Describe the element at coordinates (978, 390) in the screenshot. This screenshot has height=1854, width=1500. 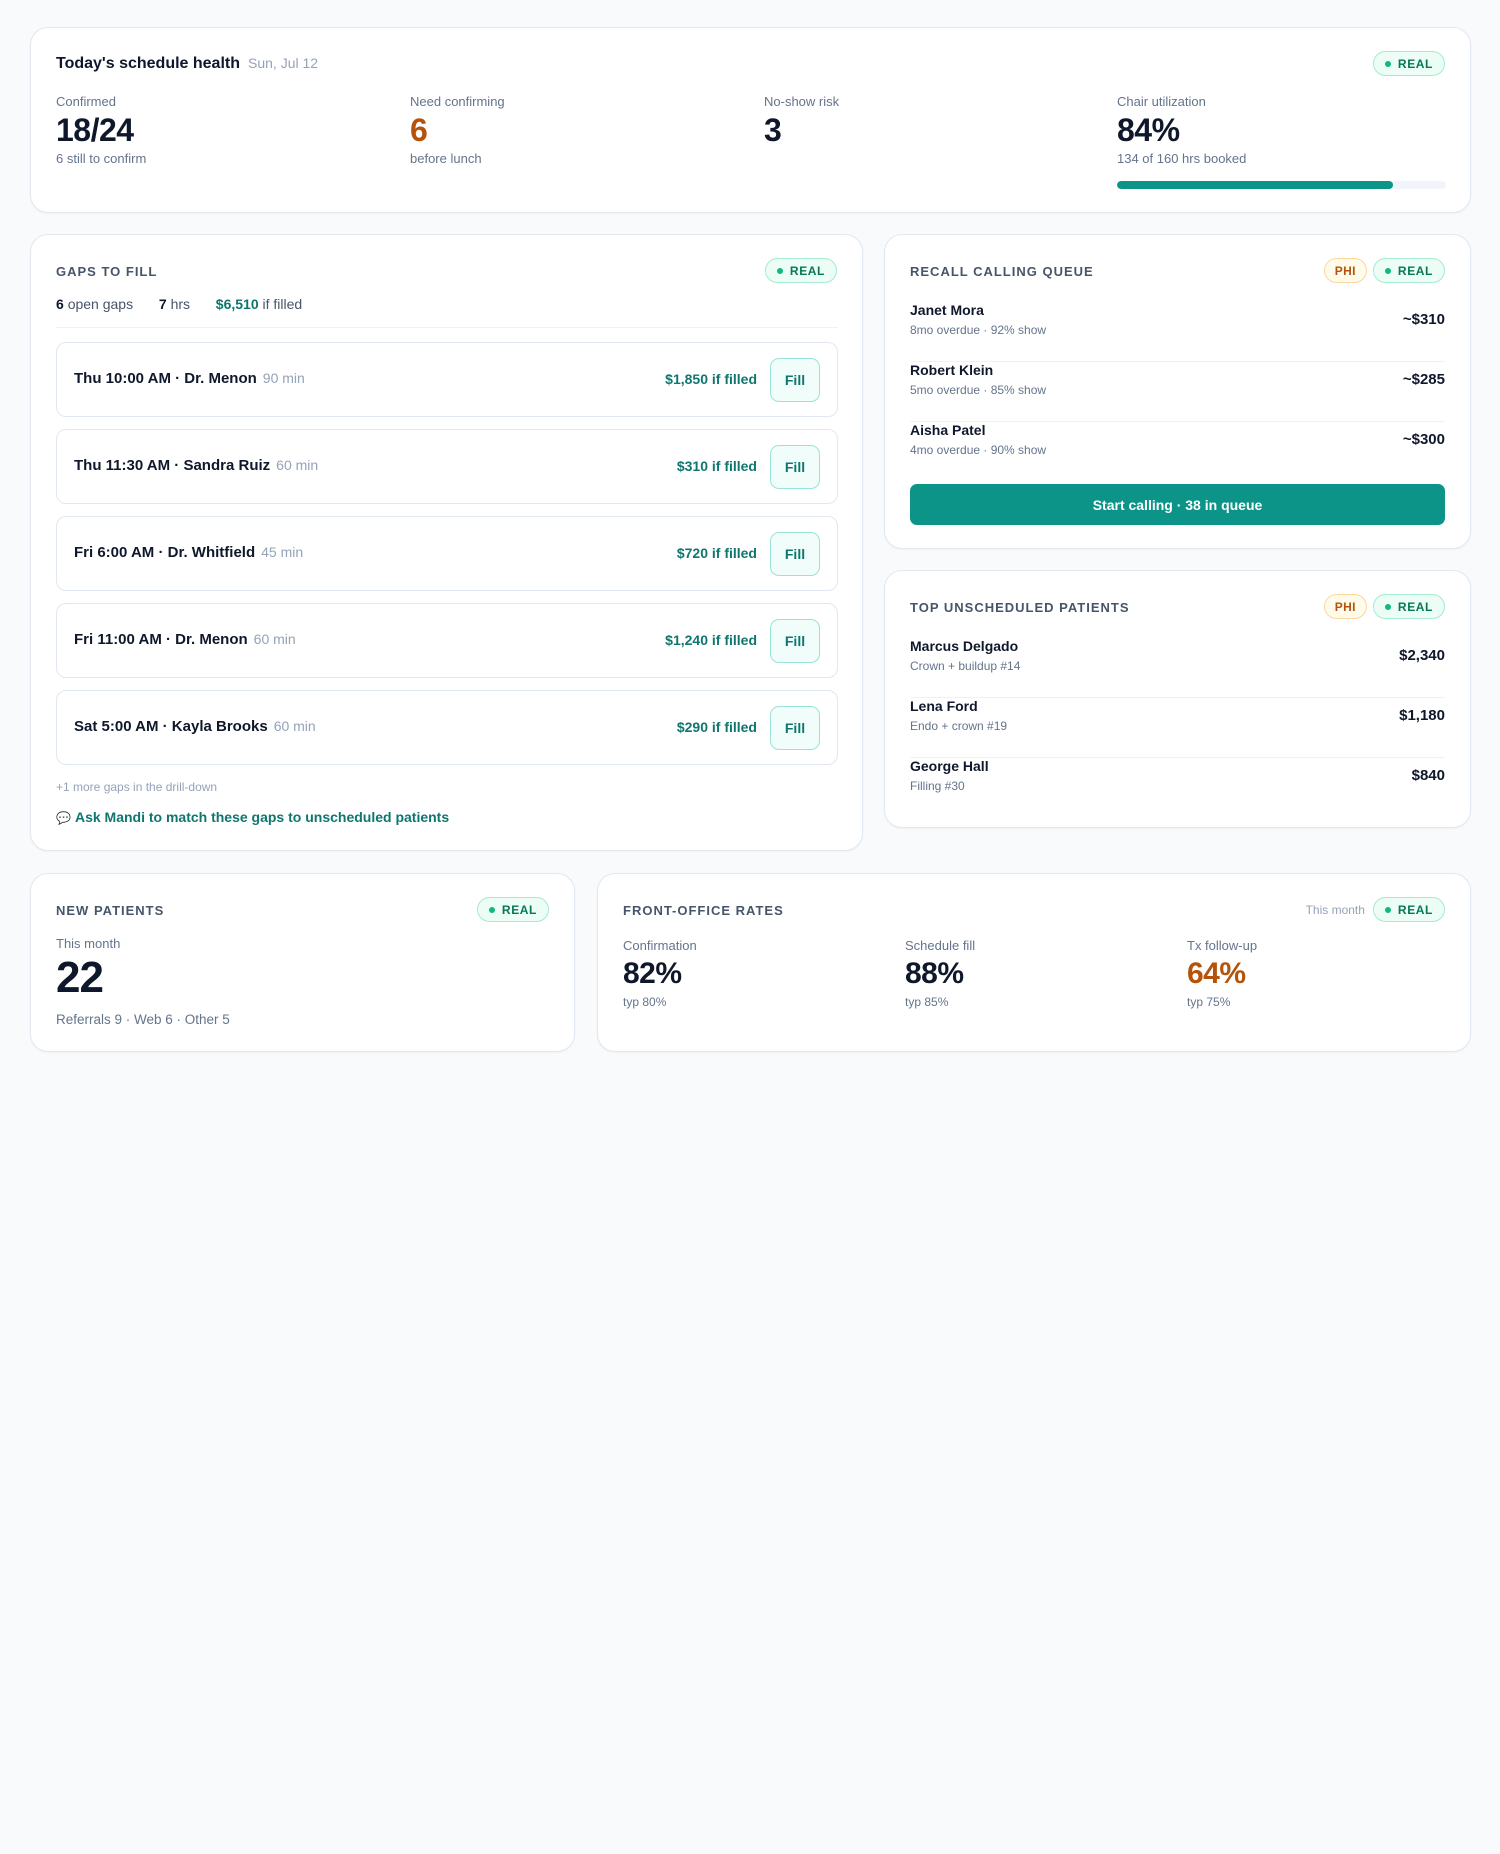
I see `patient-meta: 5mo overdue · 85% show` at that location.